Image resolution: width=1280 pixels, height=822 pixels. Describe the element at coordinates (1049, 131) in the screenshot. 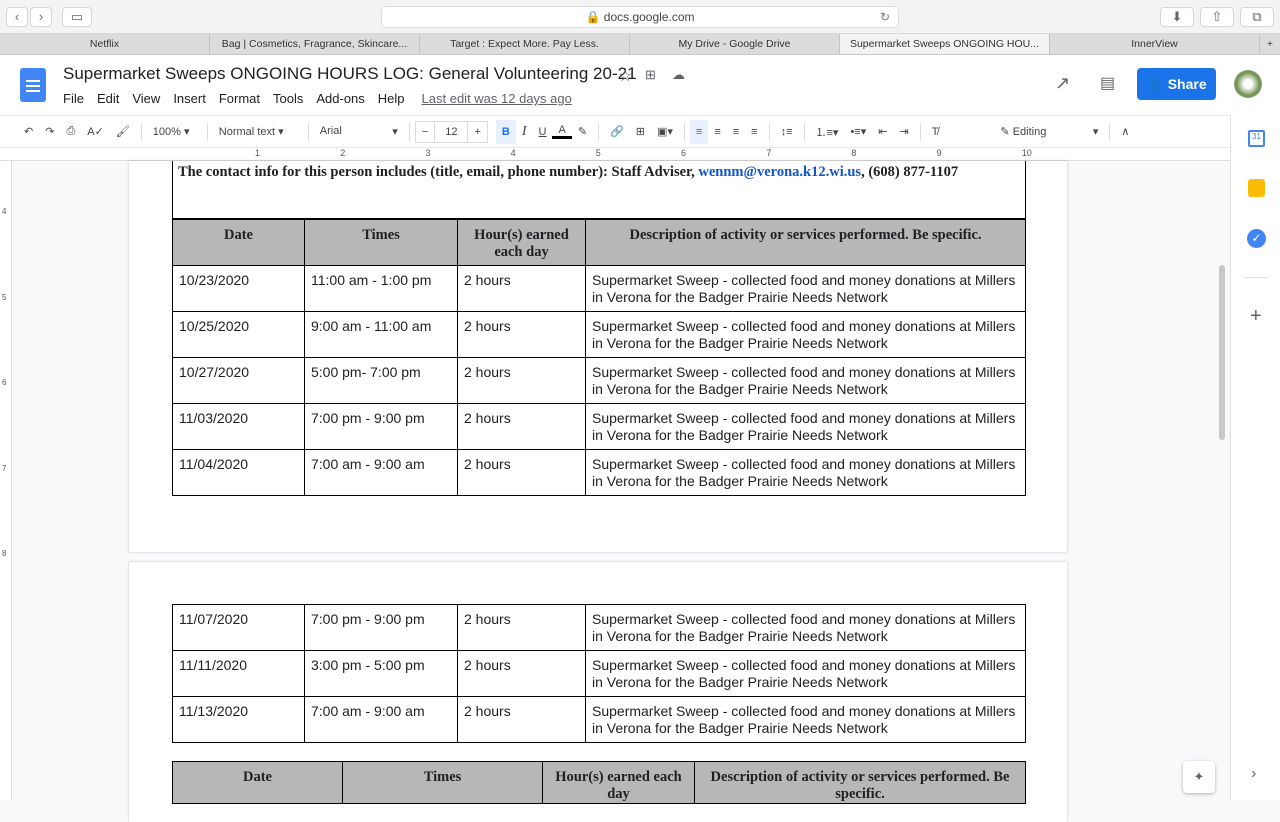

I see `editing-mode-select: ✎ Editing ▾` at that location.